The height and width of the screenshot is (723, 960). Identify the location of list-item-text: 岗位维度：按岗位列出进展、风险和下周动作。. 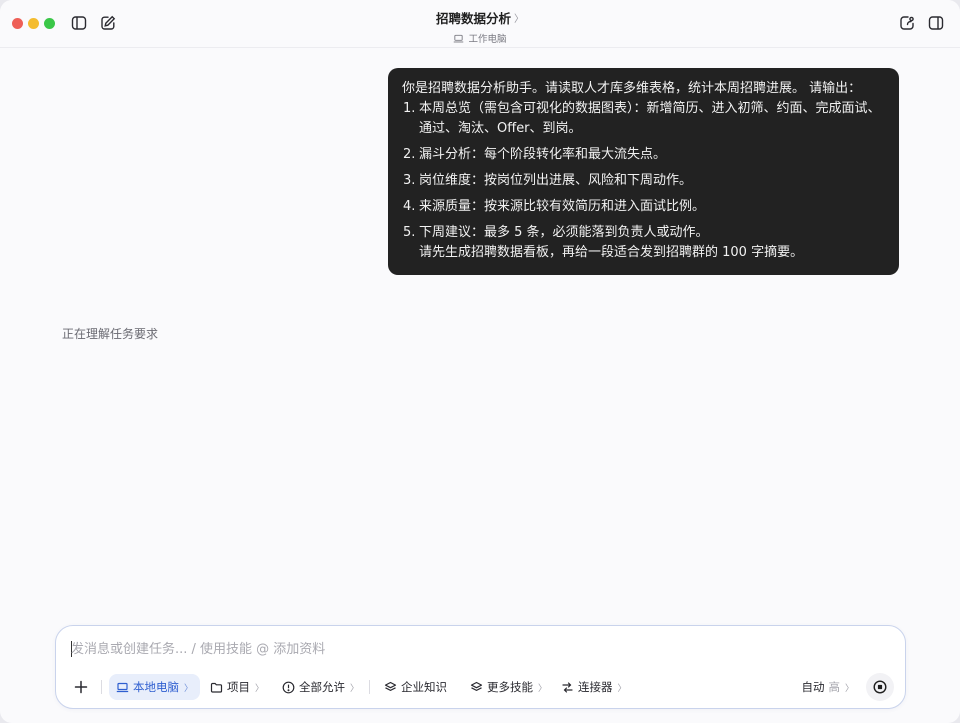
(556, 180).